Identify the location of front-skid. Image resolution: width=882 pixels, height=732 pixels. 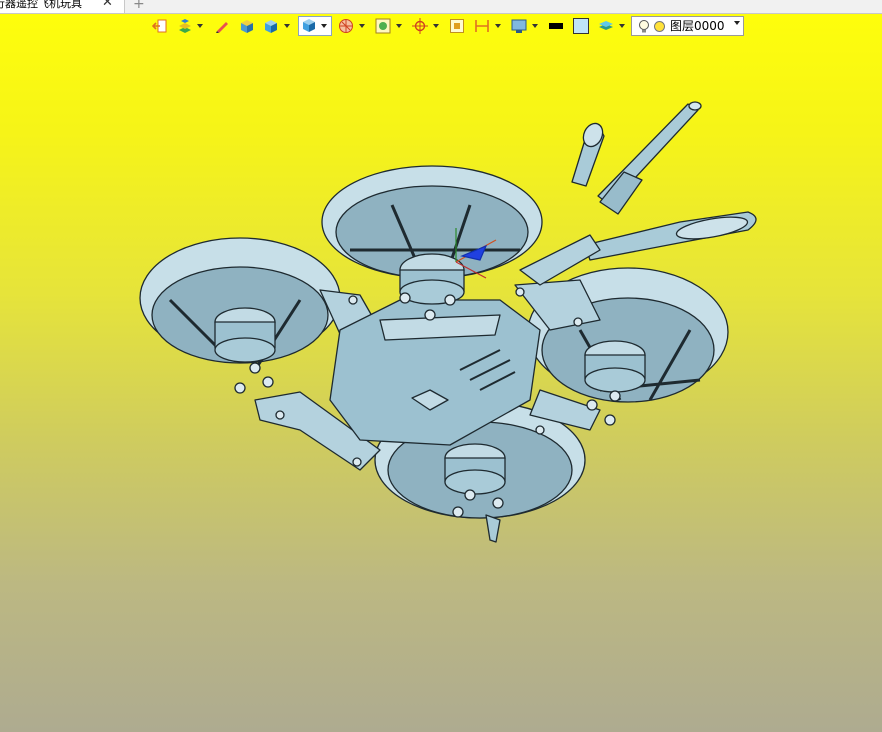
(493, 528).